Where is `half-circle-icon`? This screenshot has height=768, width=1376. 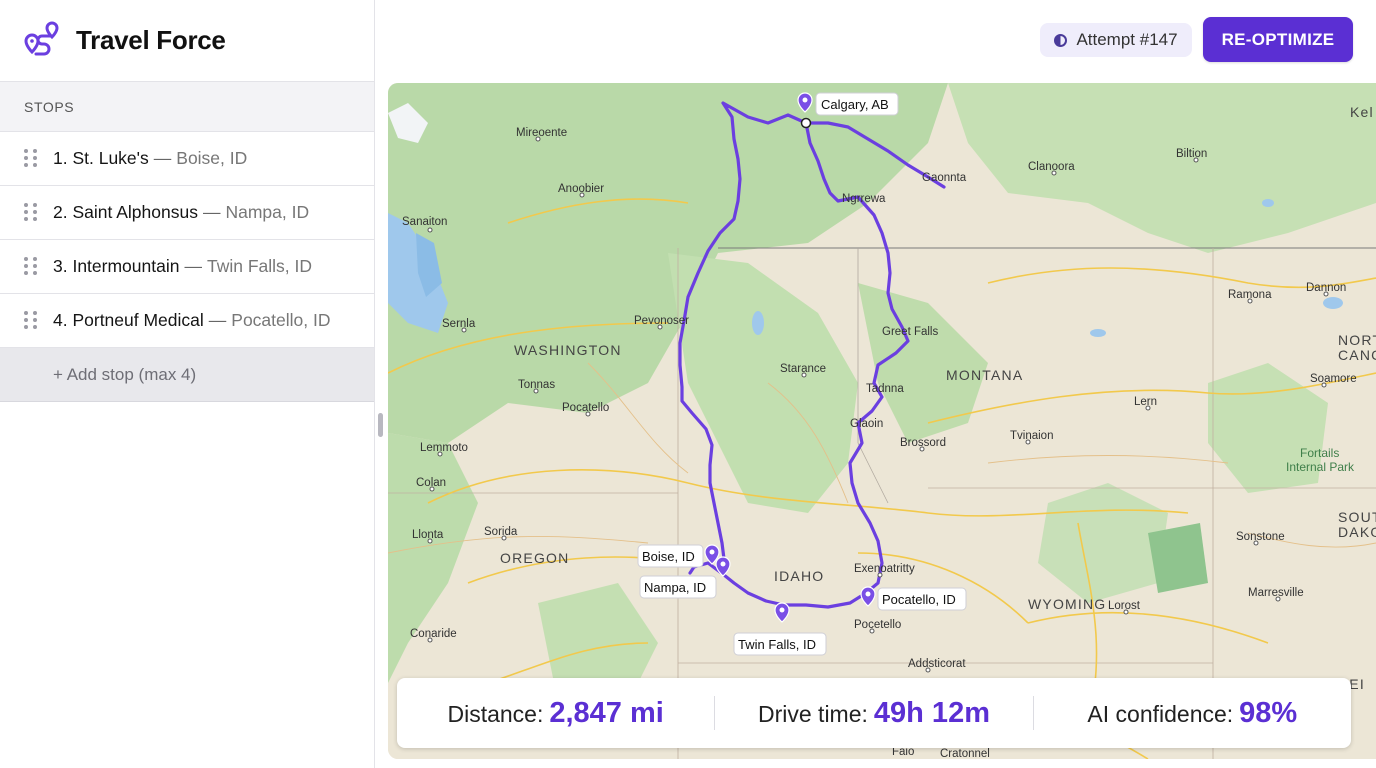 half-circle-icon is located at coordinates (1061, 40).